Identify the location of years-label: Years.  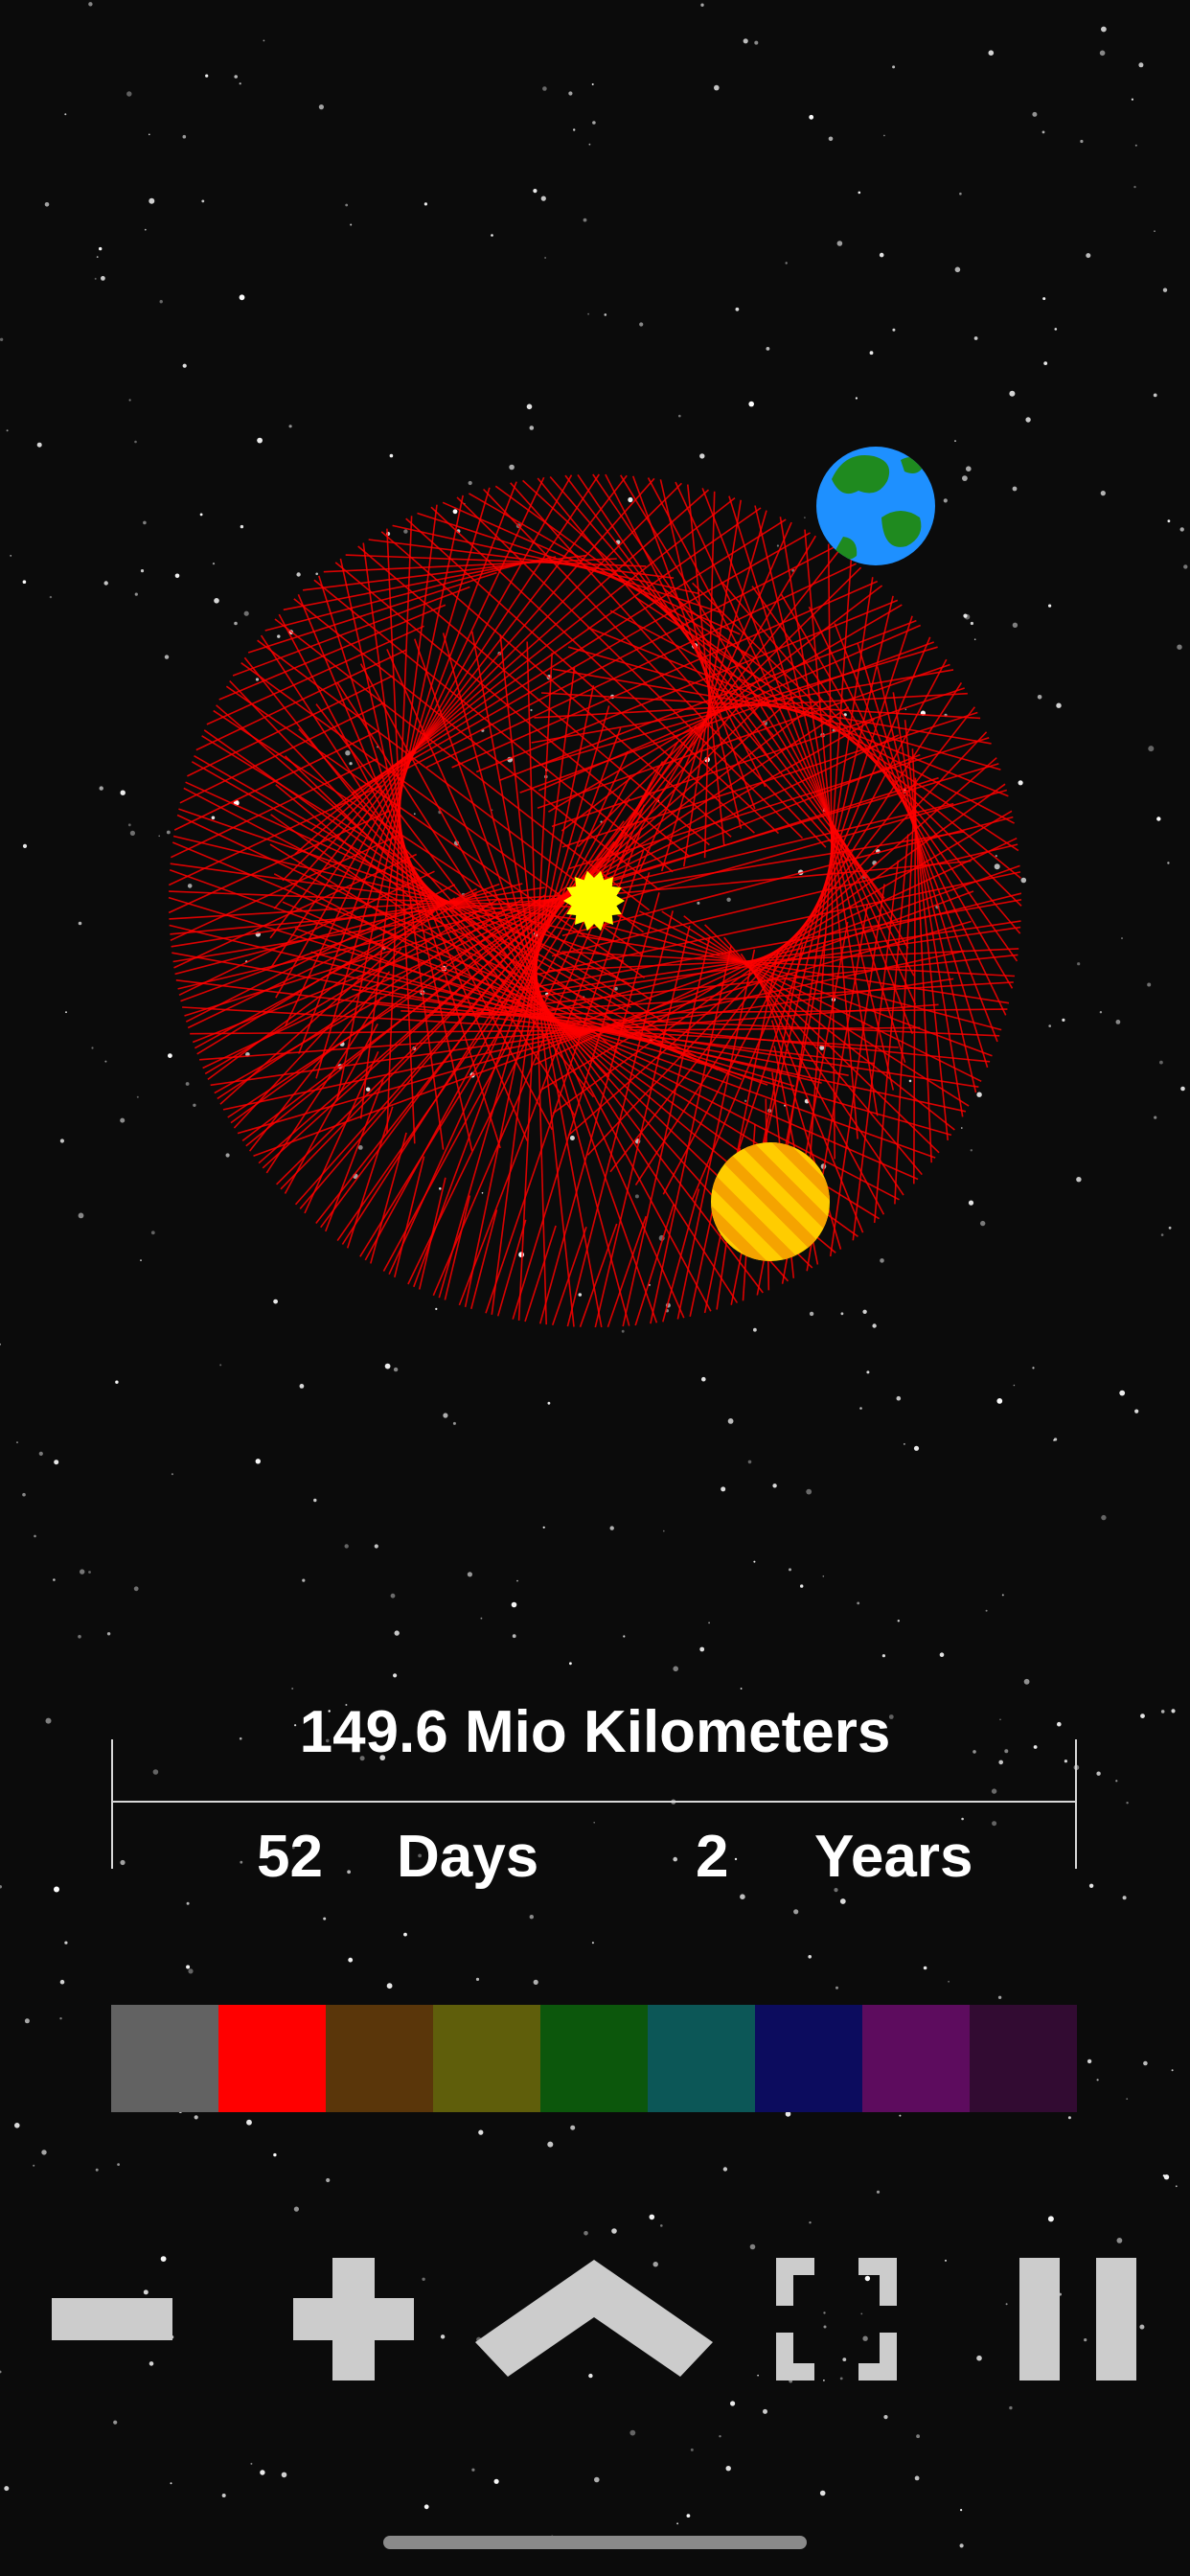
(894, 1857).